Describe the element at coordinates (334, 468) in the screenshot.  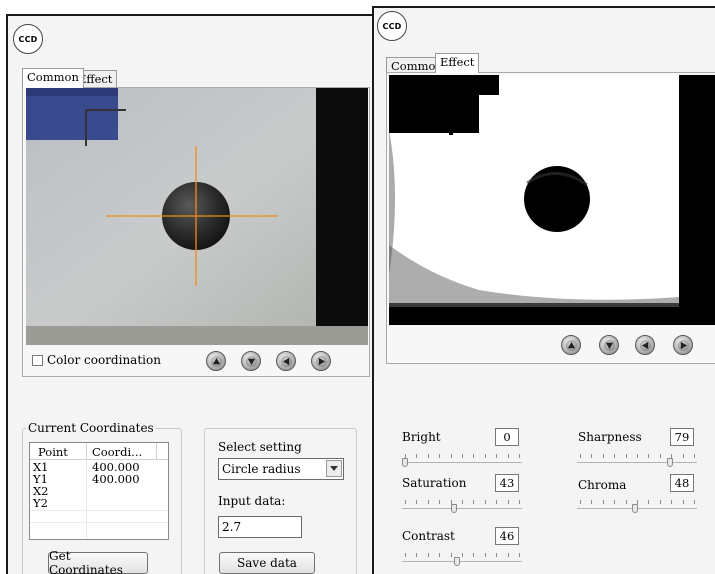
I see `chevron-down-icon` at that location.